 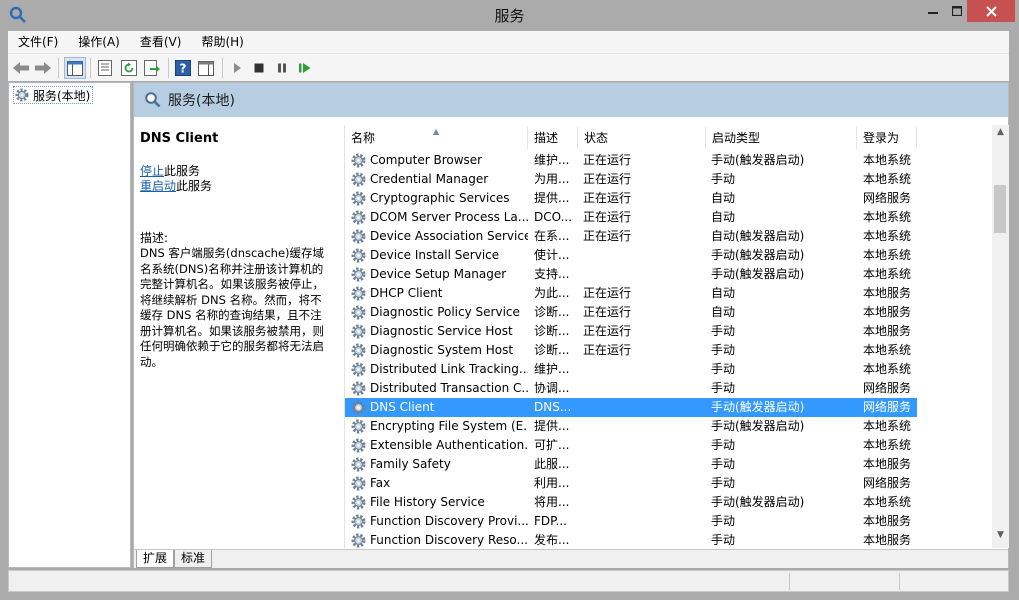 I want to click on table-row: Family Safety 此服... 手动 本地服务, so click(x=631, y=464).